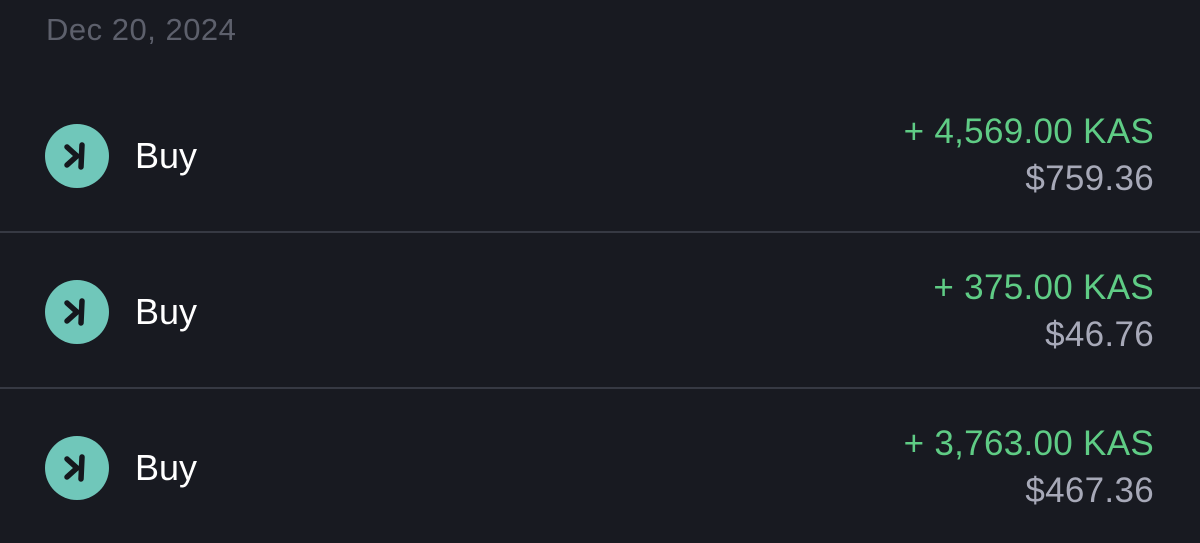 The image size is (1200, 543). I want to click on date-header: Dec 20, 2024, so click(141, 29).